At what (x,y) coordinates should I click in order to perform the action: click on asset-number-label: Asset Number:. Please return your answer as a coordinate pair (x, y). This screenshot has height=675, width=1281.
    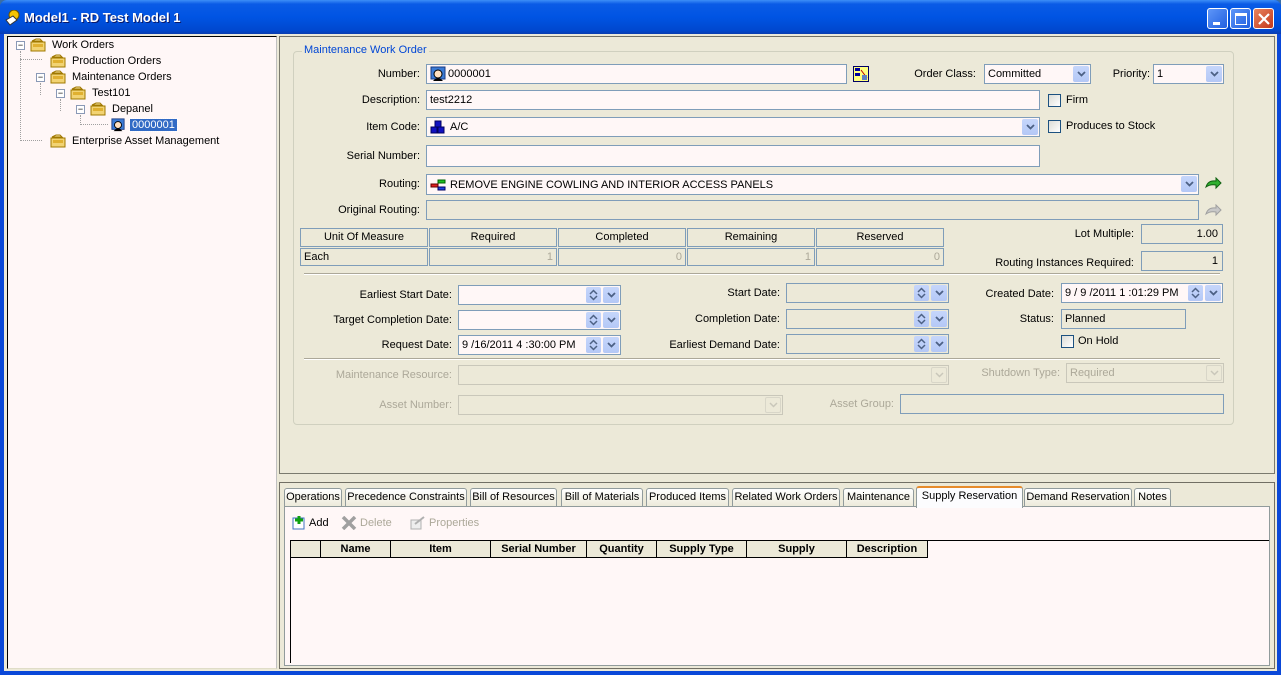
    Looking at the image, I should click on (415, 405).